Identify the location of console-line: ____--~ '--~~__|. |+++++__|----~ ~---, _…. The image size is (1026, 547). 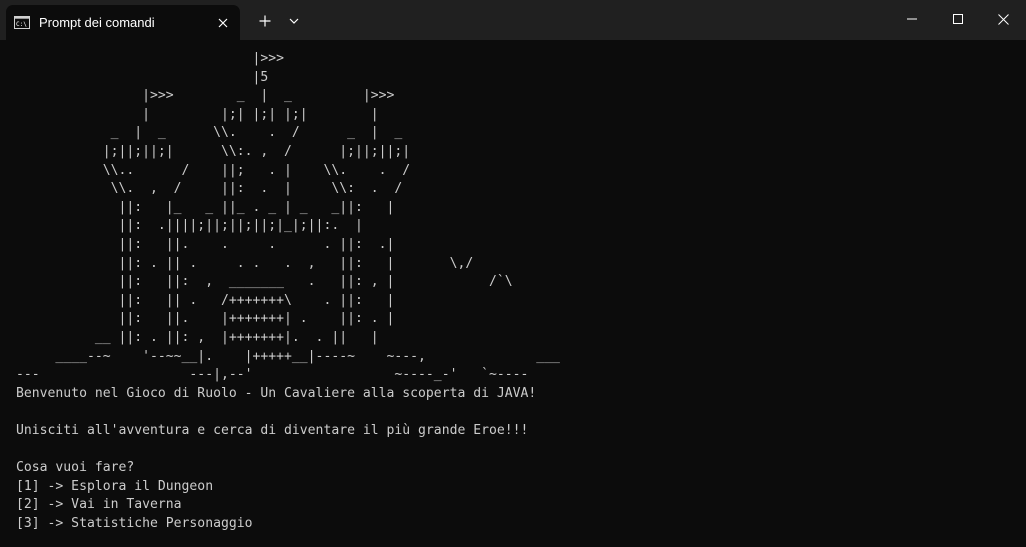
(288, 356).